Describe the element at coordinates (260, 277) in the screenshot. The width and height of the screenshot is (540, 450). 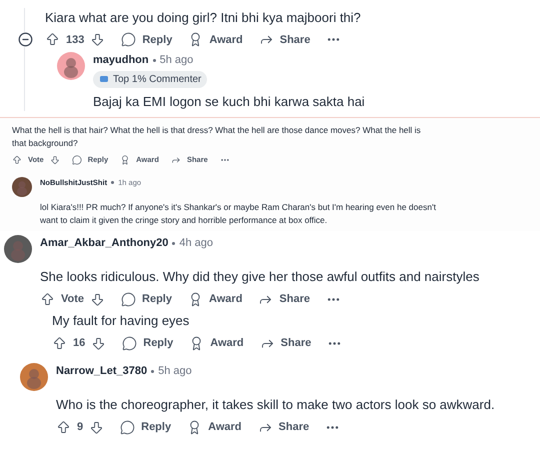
I see `comment-text: She looks ridiculous. Why did they give her those awful outfits and nairstyles` at that location.